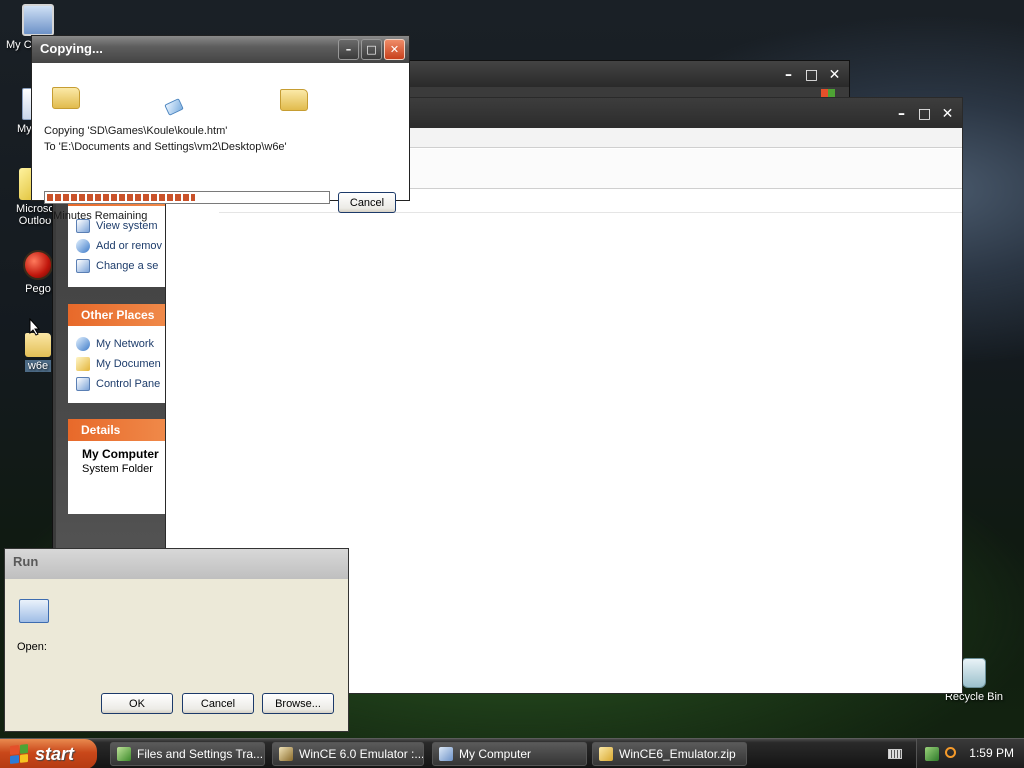 The height and width of the screenshot is (768, 1024). I want to click on clock: 1:59 PM, so click(991, 753).